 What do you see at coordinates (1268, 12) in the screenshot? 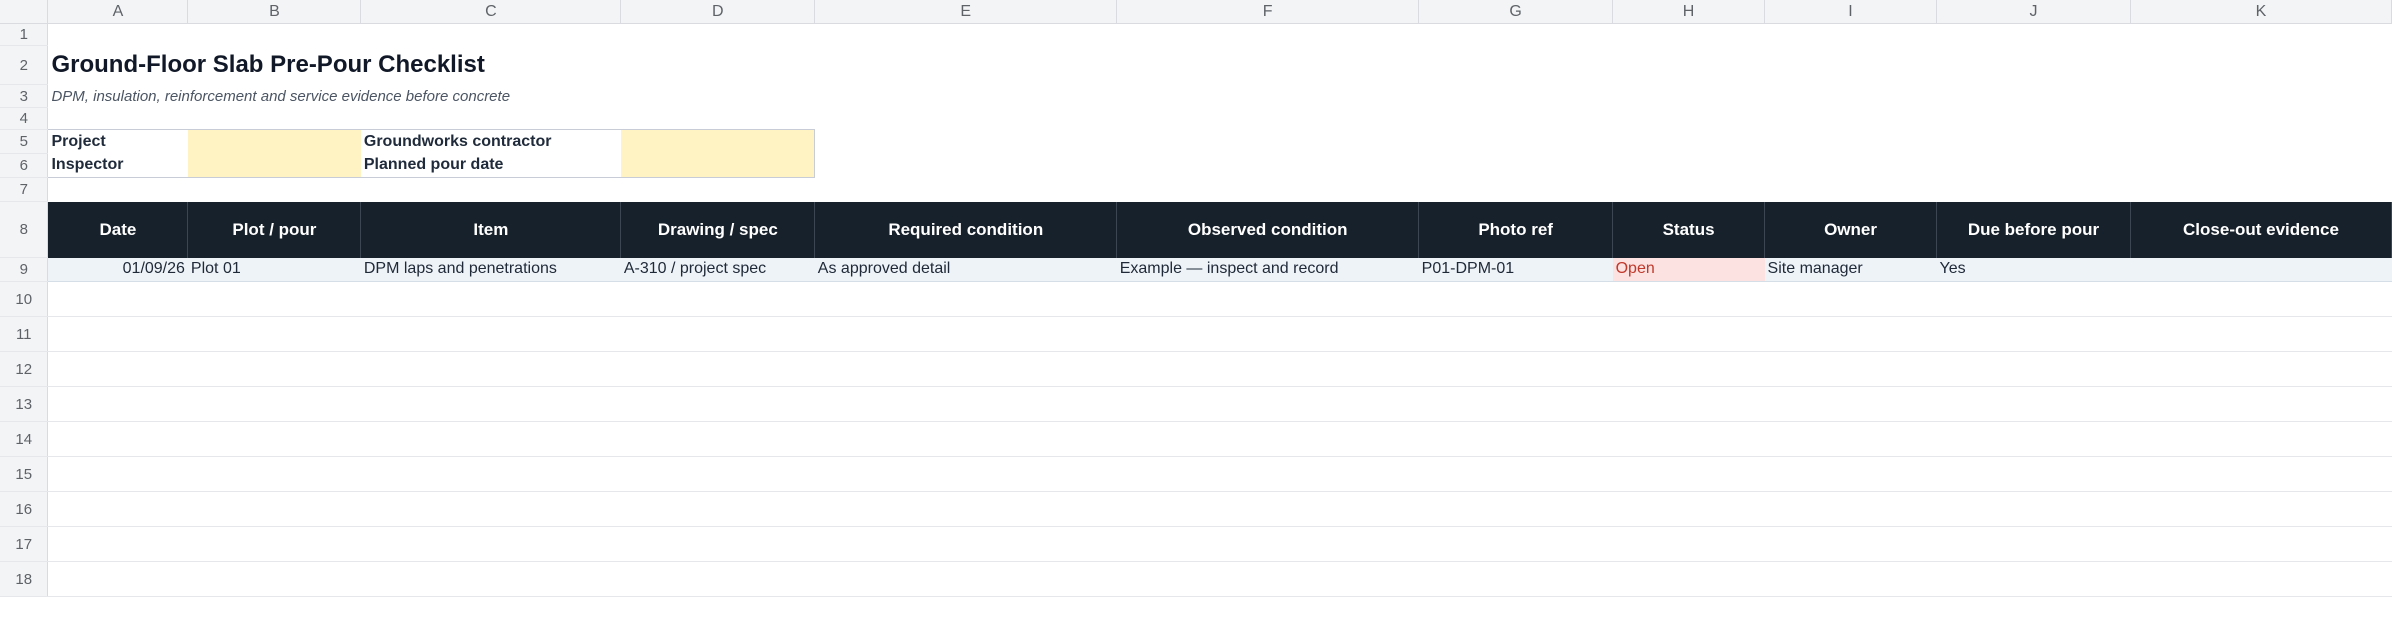
I see `column-header-f: F` at bounding box center [1268, 12].